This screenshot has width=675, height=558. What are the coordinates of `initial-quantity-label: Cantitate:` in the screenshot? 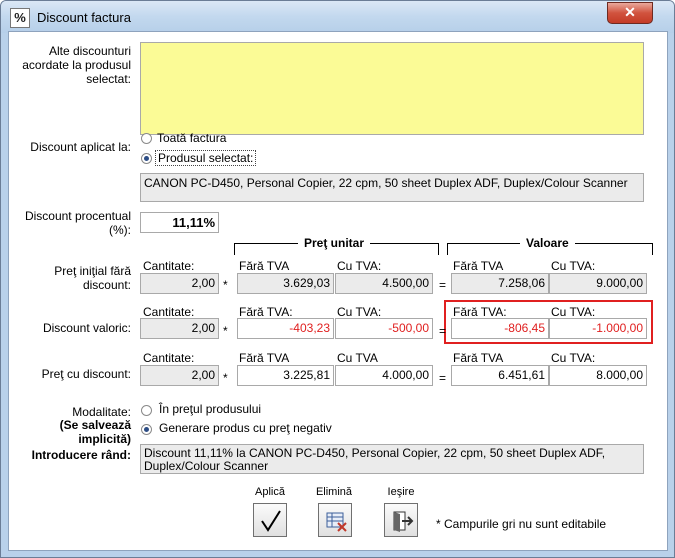 It's located at (169, 266).